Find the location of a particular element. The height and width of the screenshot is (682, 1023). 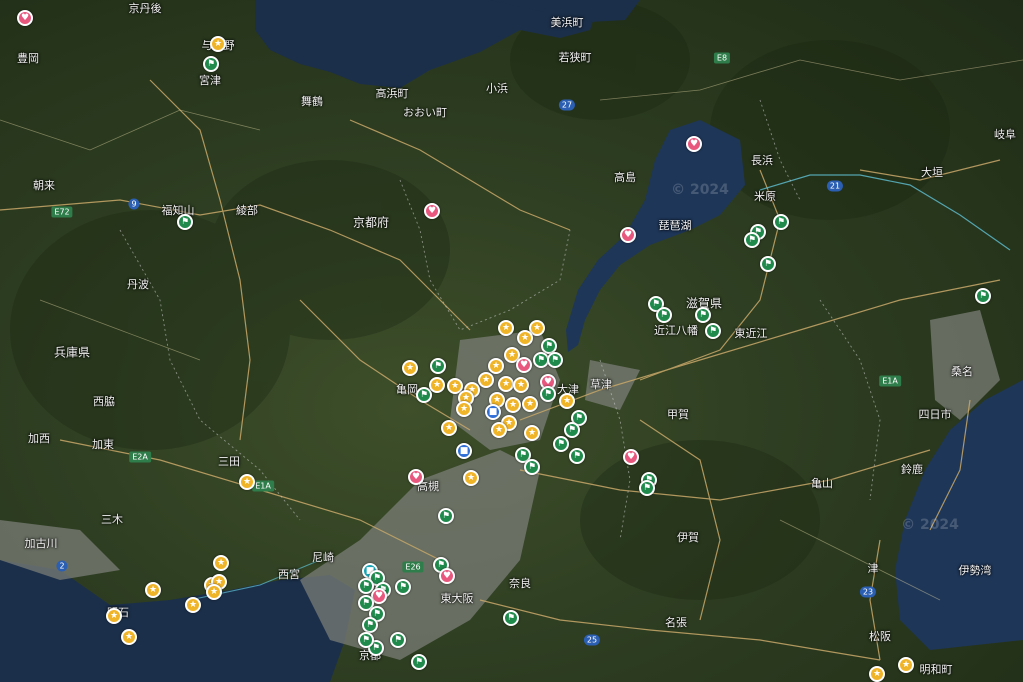

label-toyooka: 豊岡 is located at coordinates (28, 58).